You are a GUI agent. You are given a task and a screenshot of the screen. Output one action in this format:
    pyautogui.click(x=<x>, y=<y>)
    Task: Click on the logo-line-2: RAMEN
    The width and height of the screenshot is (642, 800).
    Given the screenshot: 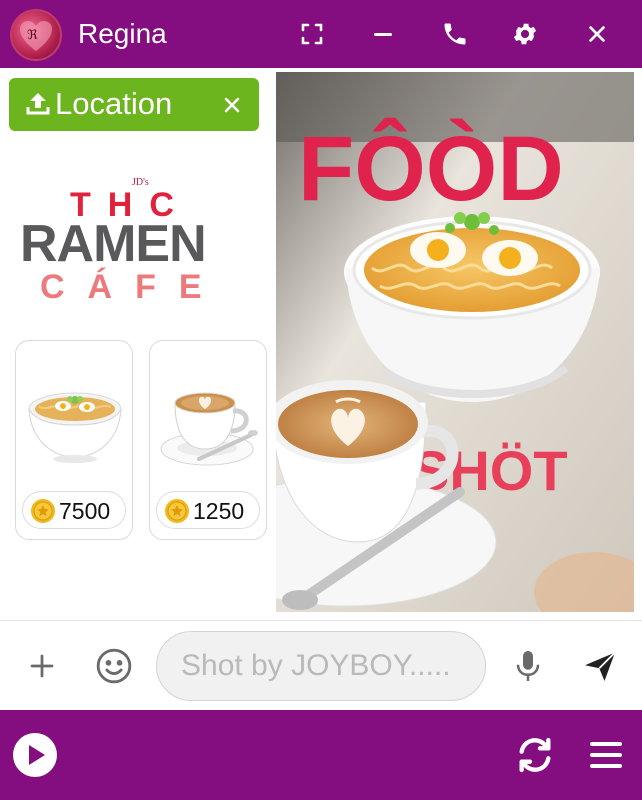 What is the action you would take?
    pyautogui.click(x=113, y=244)
    